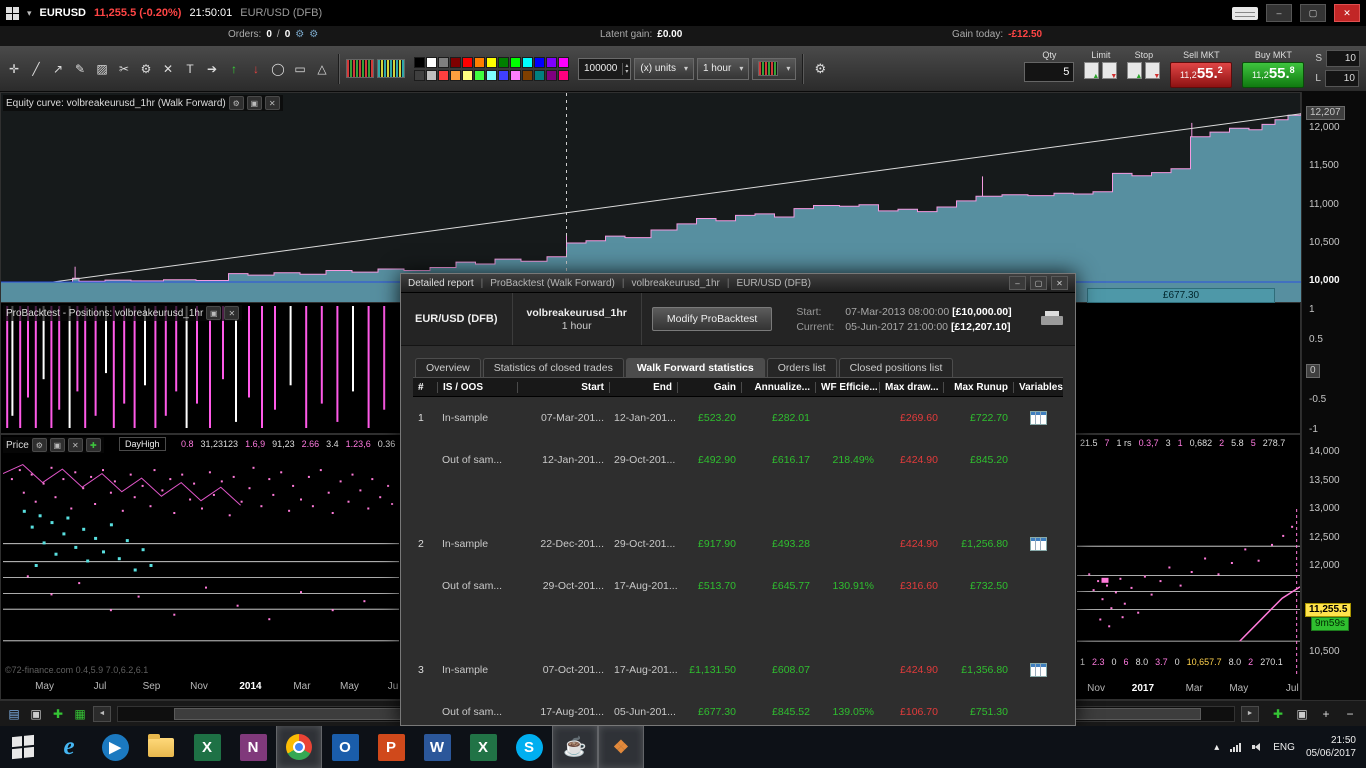 This screenshot has width=1366, height=768. I want to click on positions-popout-icon: ▣, so click(214, 313).